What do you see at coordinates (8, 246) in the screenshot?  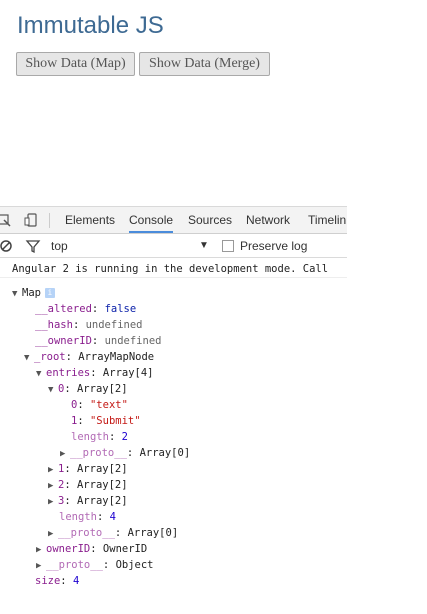 I see `clear-console-icon` at bounding box center [8, 246].